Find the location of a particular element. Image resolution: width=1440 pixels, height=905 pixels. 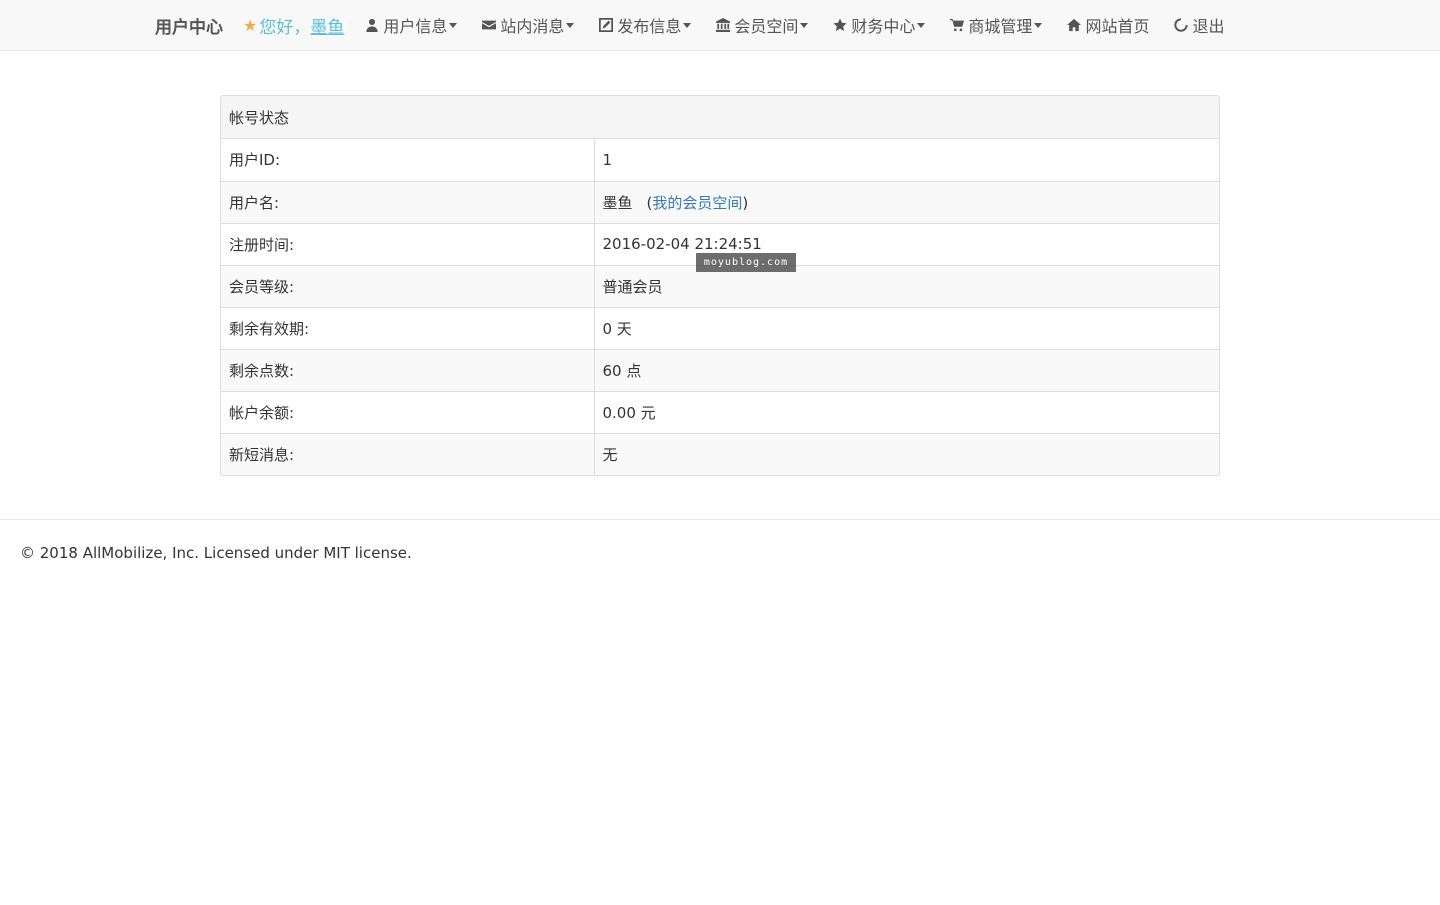

table-row: 用户名: 墨鱼 (我的会员空间) is located at coordinates (720, 201).